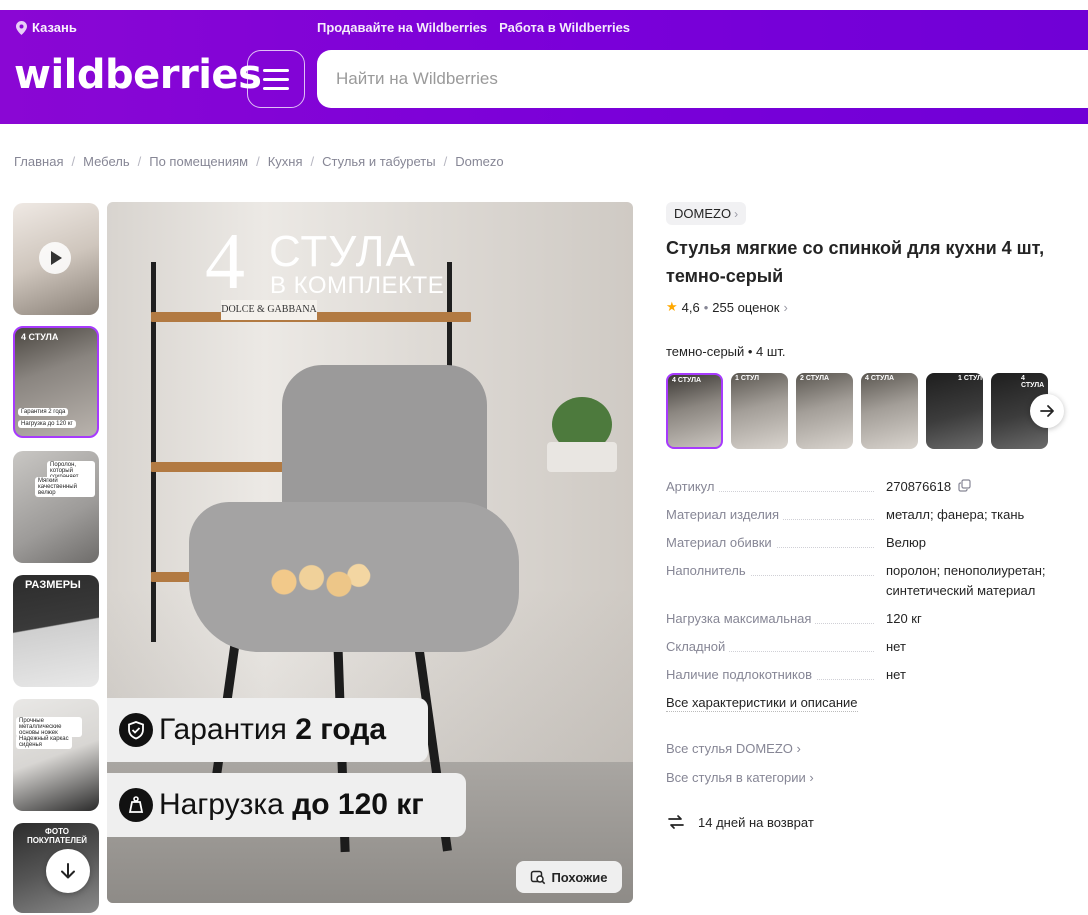 This screenshot has width=1088, height=915. I want to click on thumb-caption: Гарантия 2 года, so click(43, 412).